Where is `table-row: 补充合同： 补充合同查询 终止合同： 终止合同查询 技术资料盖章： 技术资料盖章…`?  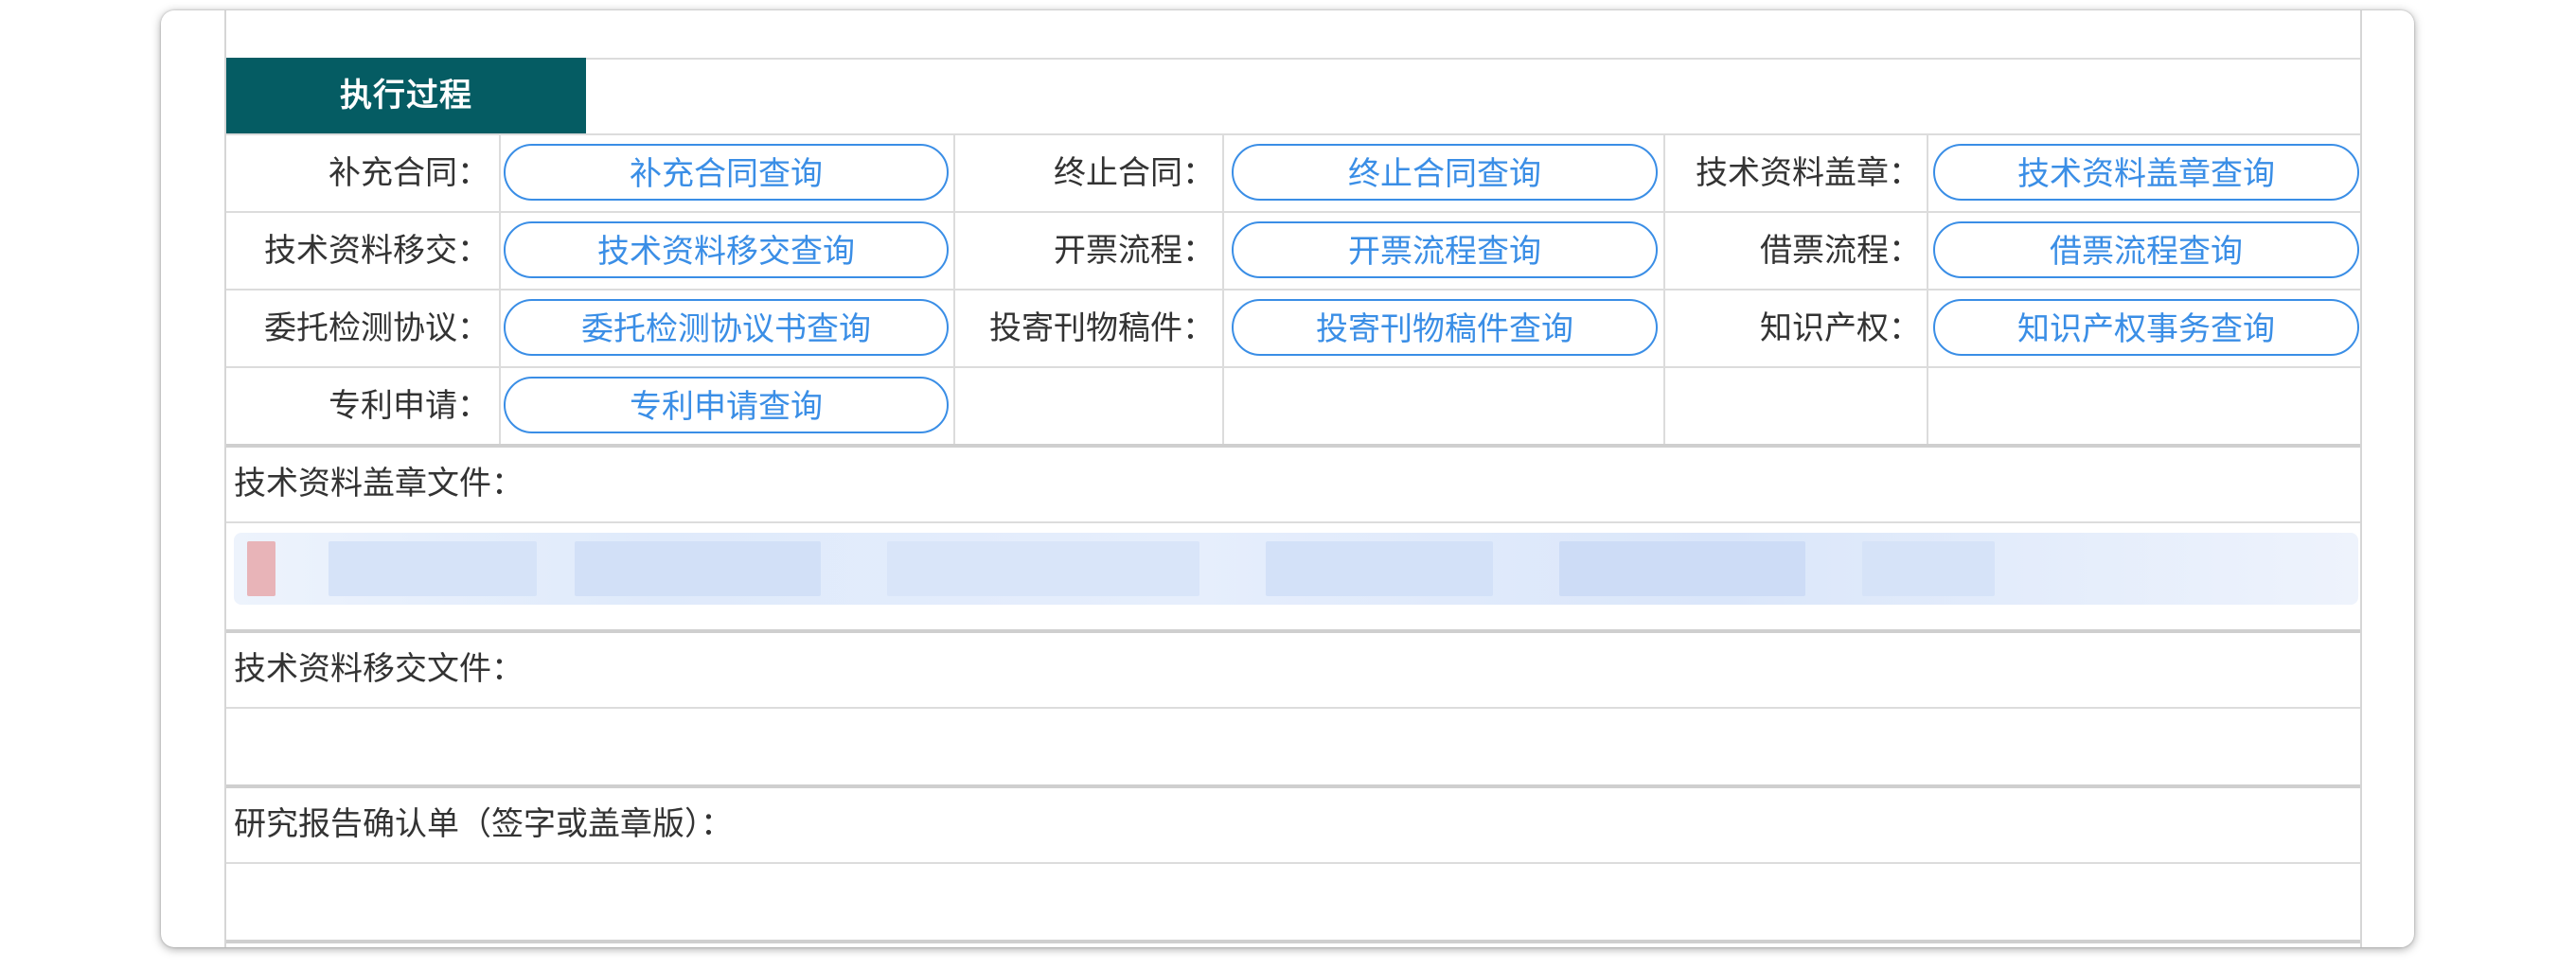
table-row: 补充合同： 补充合同查询 终止合同： 终止合同查询 技术资料盖章： 技术资料盖章… is located at coordinates (1293, 173).